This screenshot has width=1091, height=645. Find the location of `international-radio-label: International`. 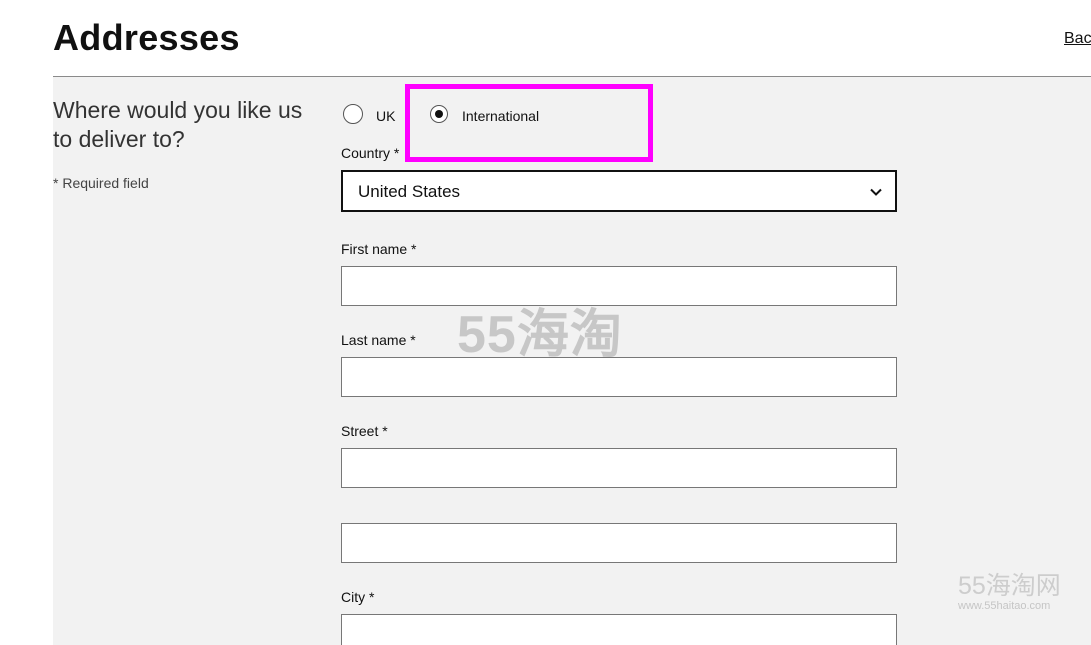

international-radio-label: International is located at coordinates (500, 116).